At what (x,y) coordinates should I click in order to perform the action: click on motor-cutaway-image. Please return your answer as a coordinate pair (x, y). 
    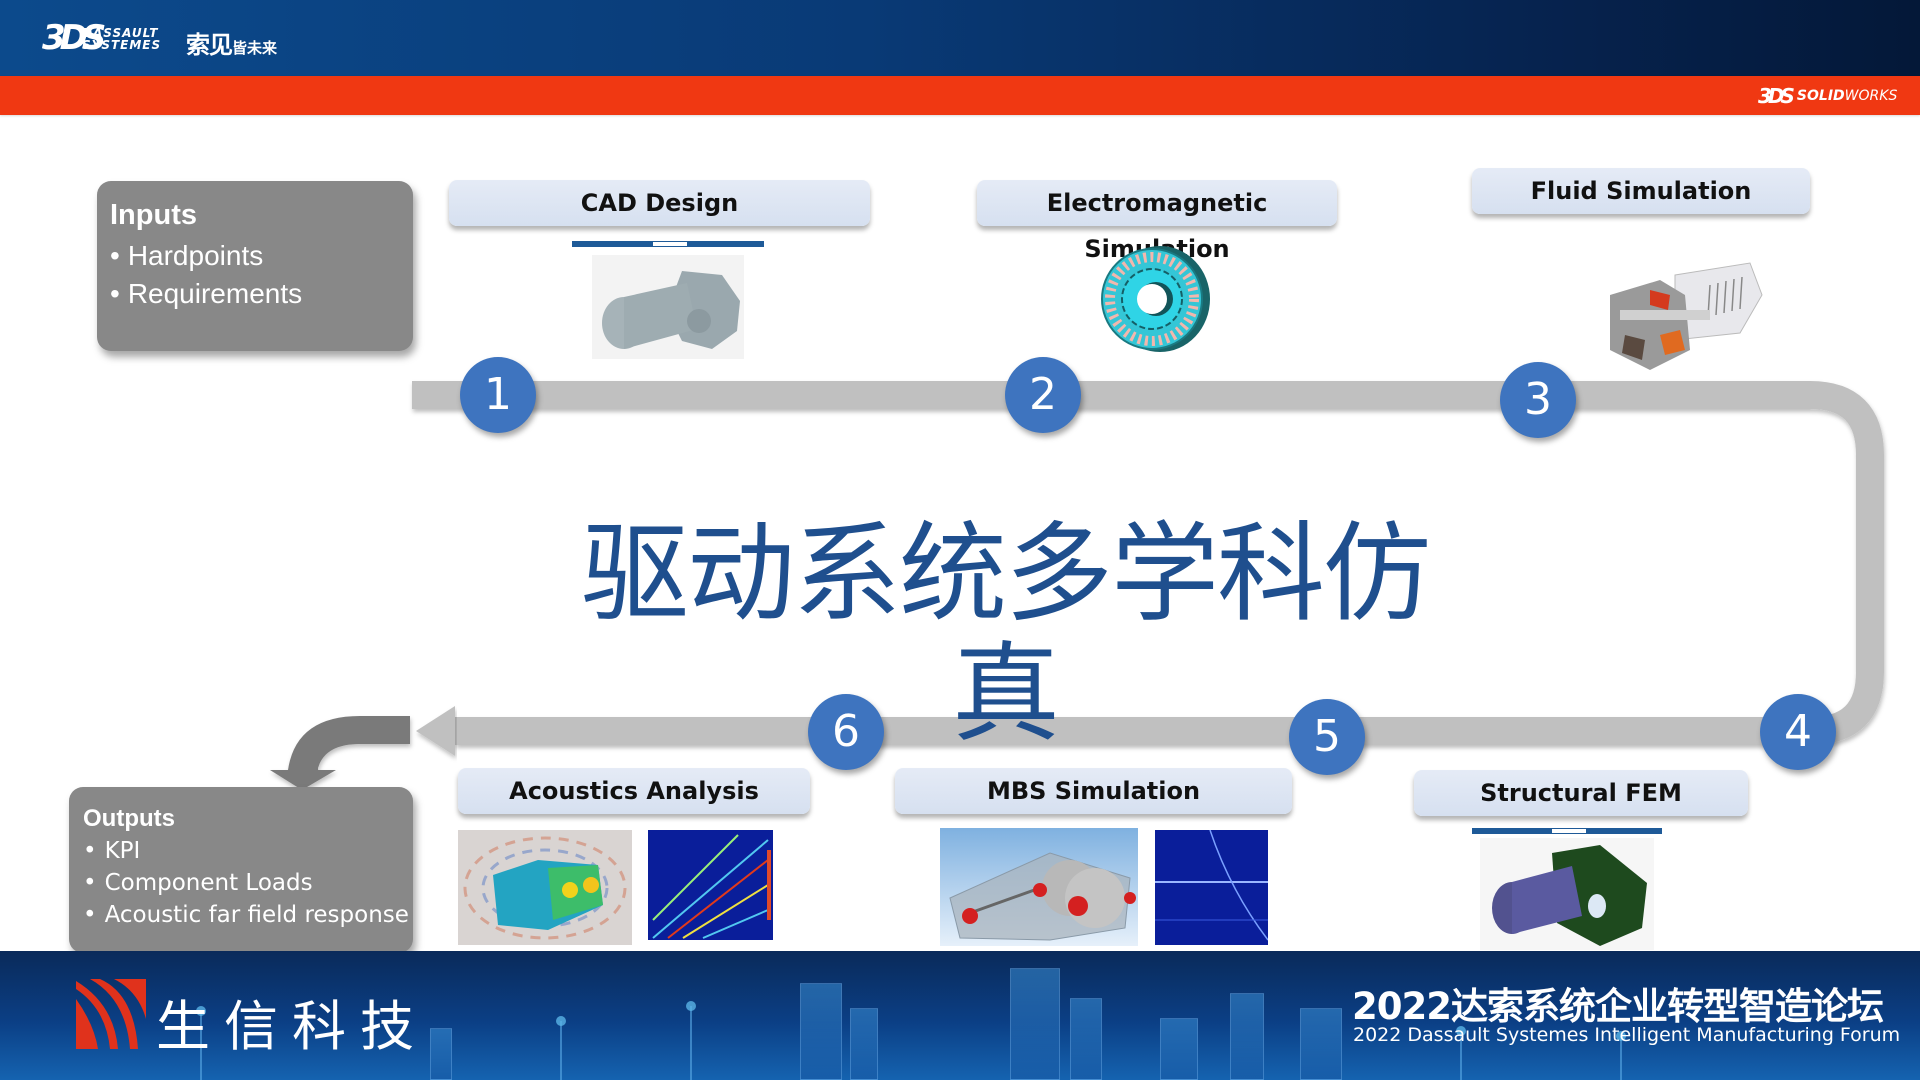
    Looking at the image, I should click on (1686, 316).